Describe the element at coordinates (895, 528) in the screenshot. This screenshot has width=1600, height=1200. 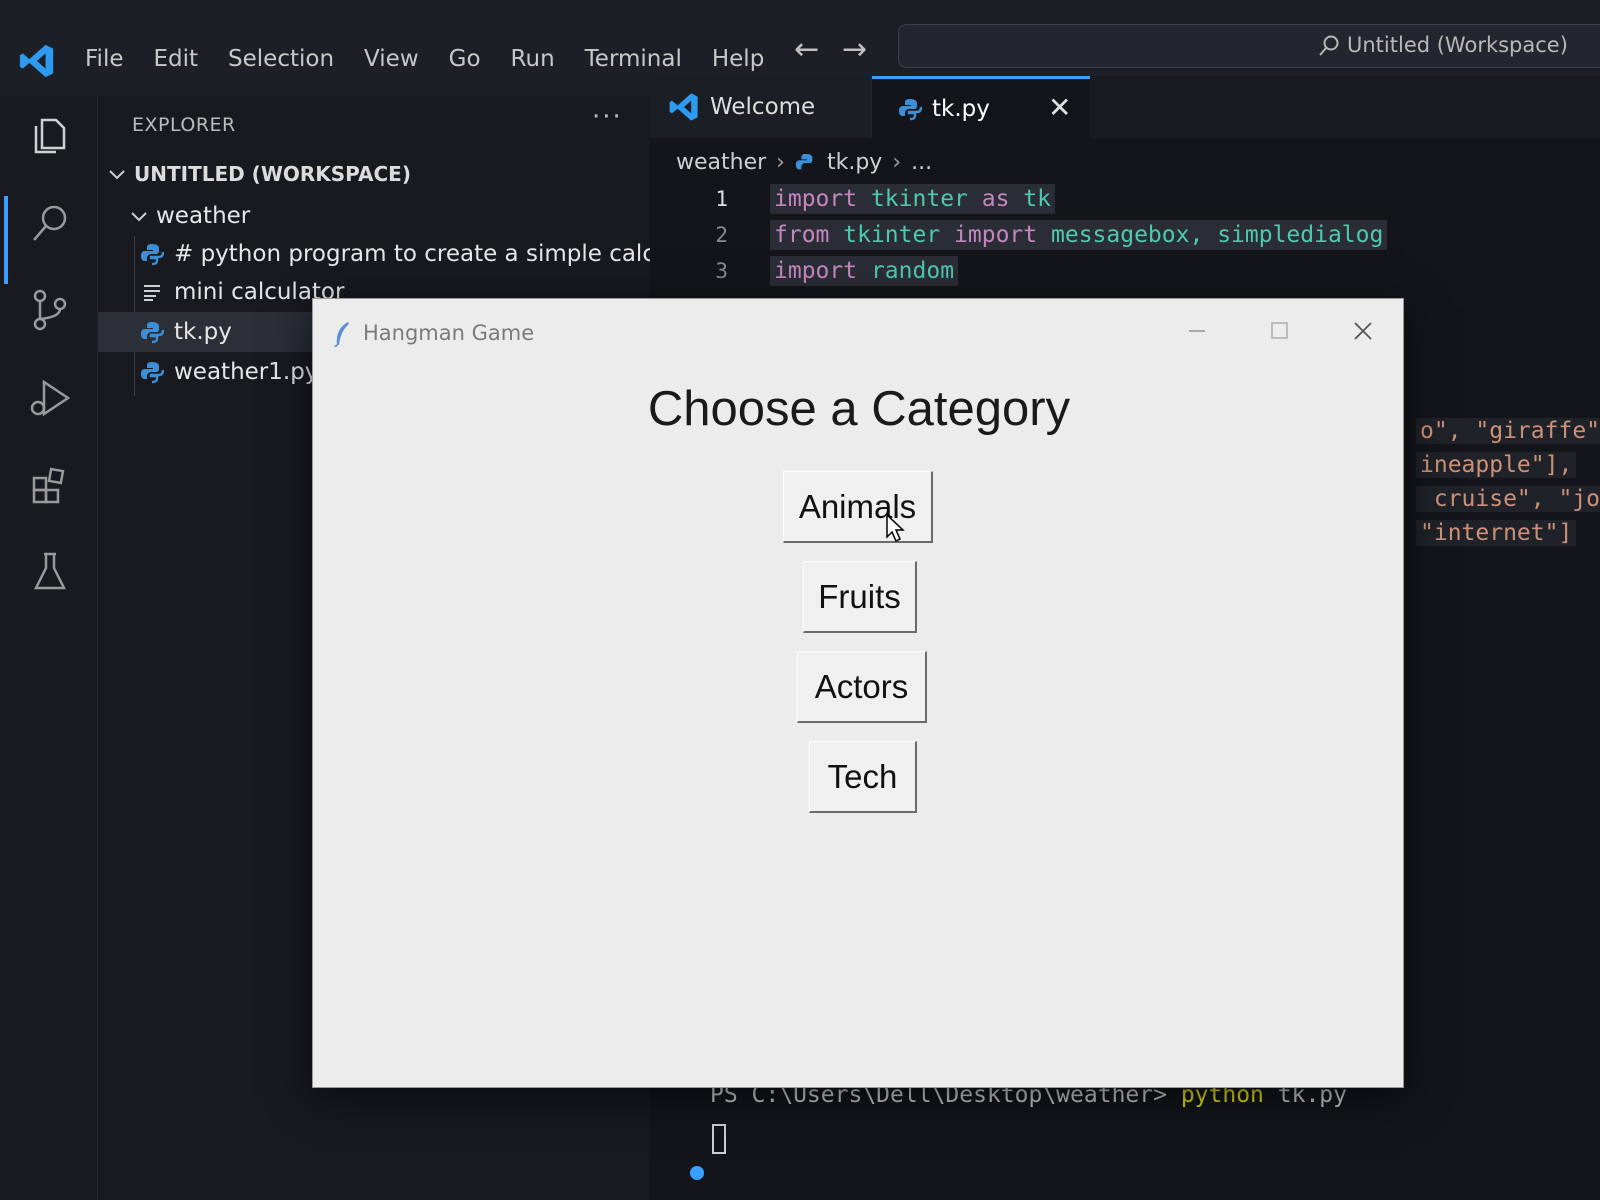
I see `mouse-pointer-icon` at that location.